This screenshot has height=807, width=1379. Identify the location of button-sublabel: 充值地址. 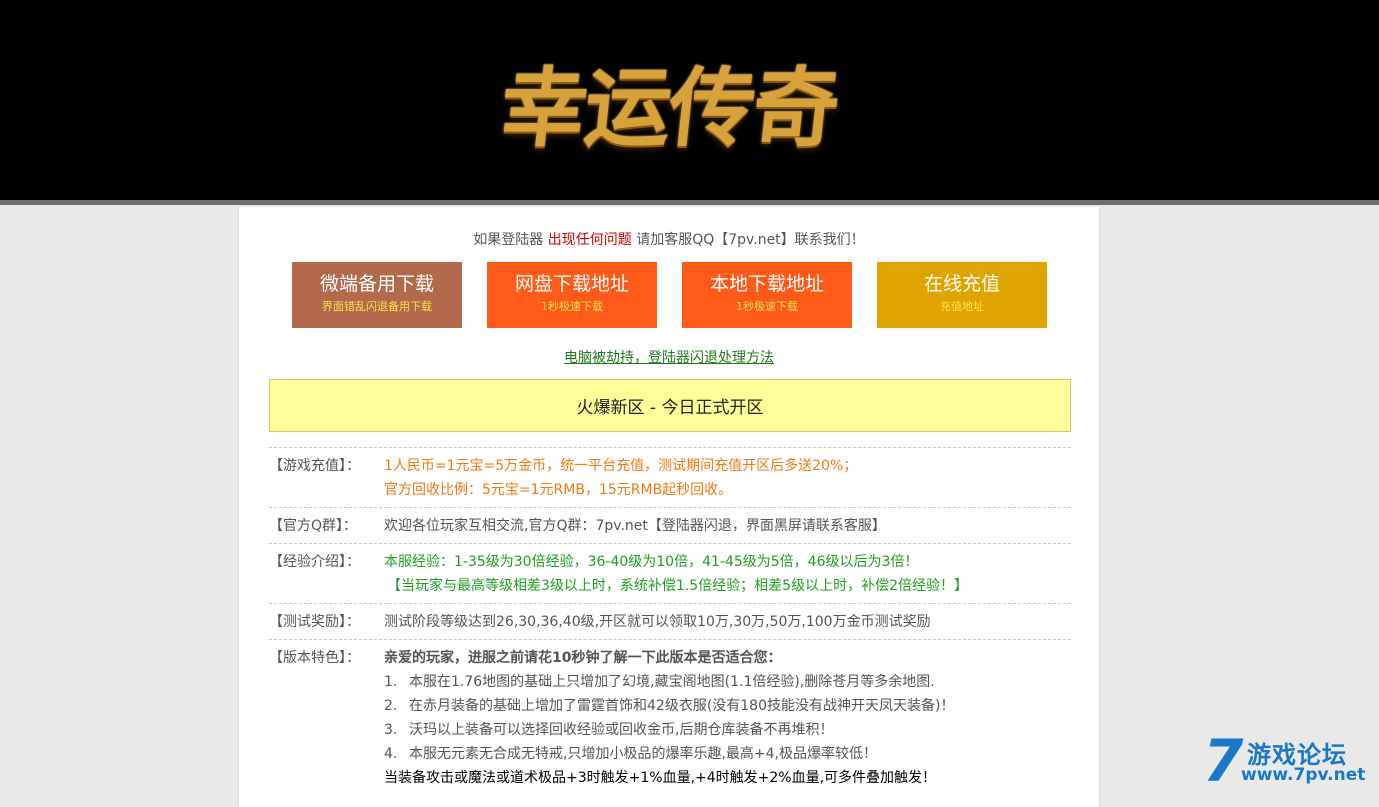
(962, 306).